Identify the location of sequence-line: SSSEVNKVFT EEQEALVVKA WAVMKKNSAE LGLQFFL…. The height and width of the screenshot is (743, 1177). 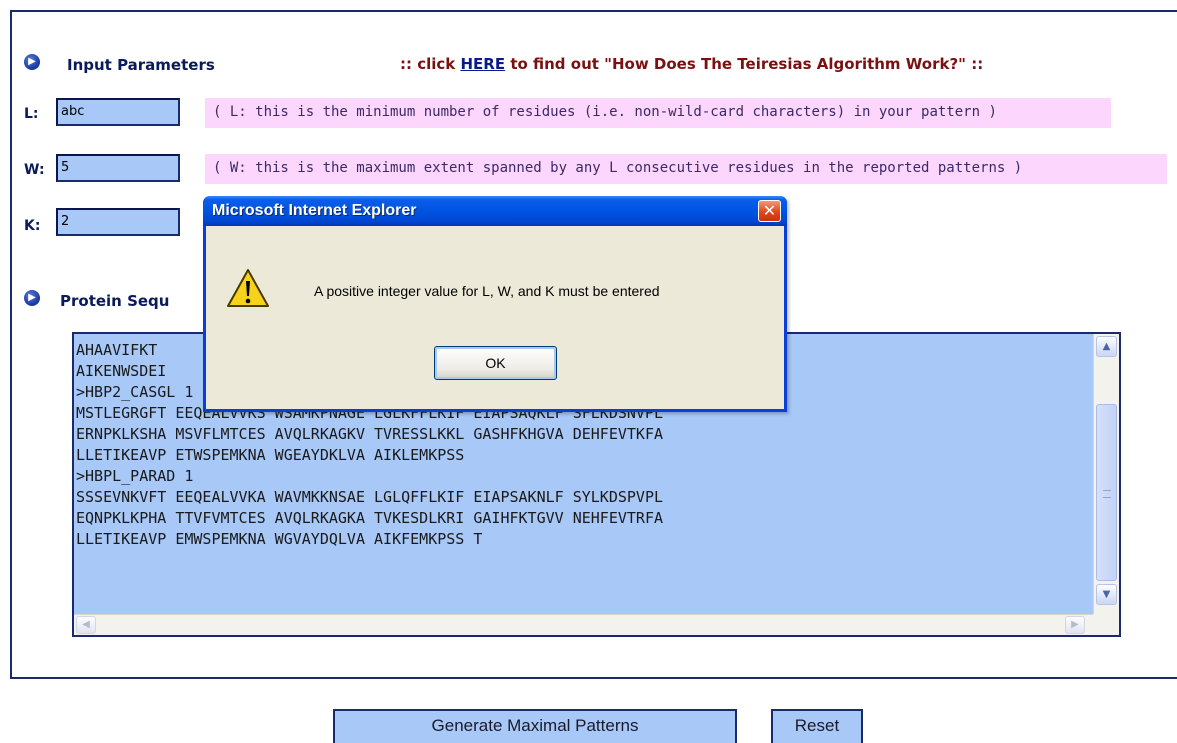
(369, 497).